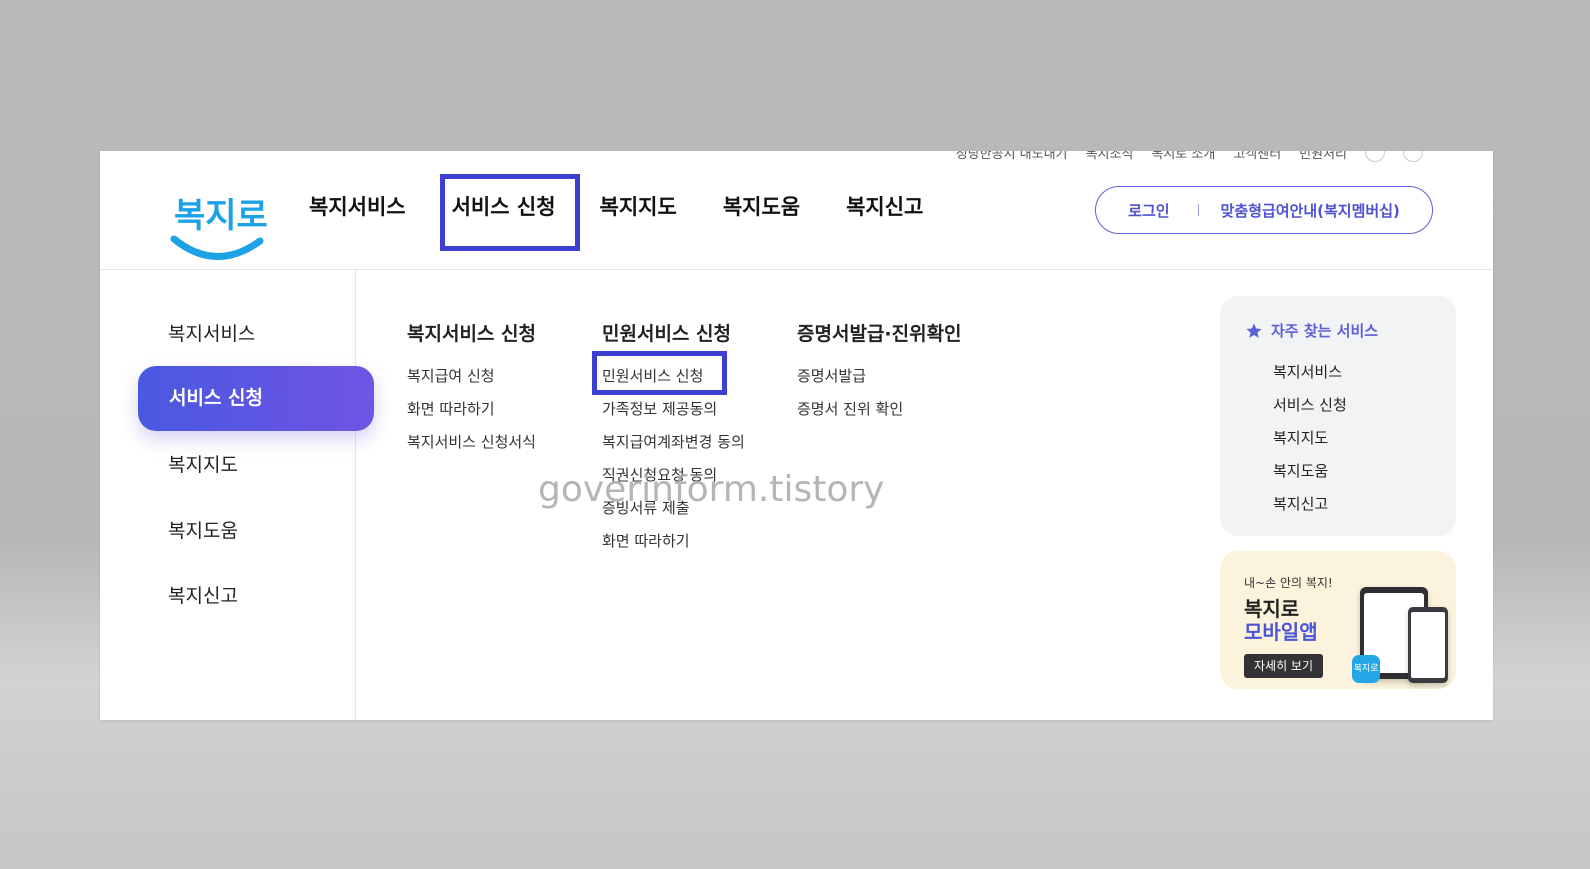 This screenshot has height=869, width=1590. Describe the element at coordinates (357, 207) in the screenshot. I see `gnb-item-welfare-service: 복지서비스` at that location.